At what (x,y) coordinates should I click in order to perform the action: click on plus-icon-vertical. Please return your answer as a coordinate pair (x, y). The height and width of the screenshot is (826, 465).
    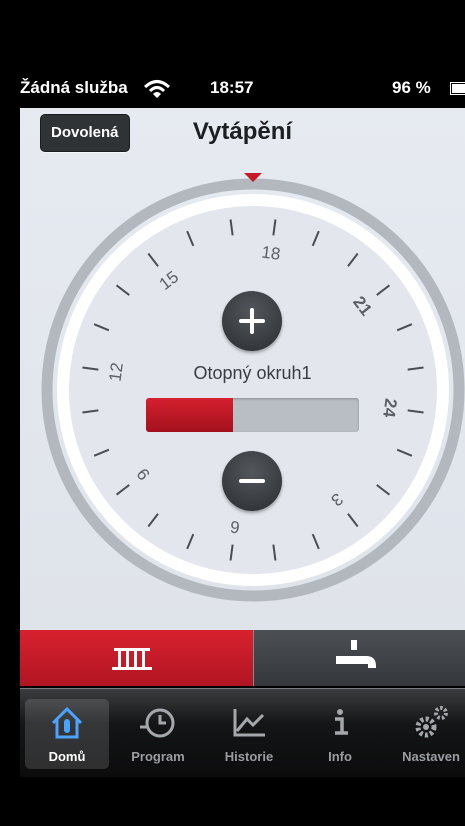
    Looking at the image, I should click on (252, 321).